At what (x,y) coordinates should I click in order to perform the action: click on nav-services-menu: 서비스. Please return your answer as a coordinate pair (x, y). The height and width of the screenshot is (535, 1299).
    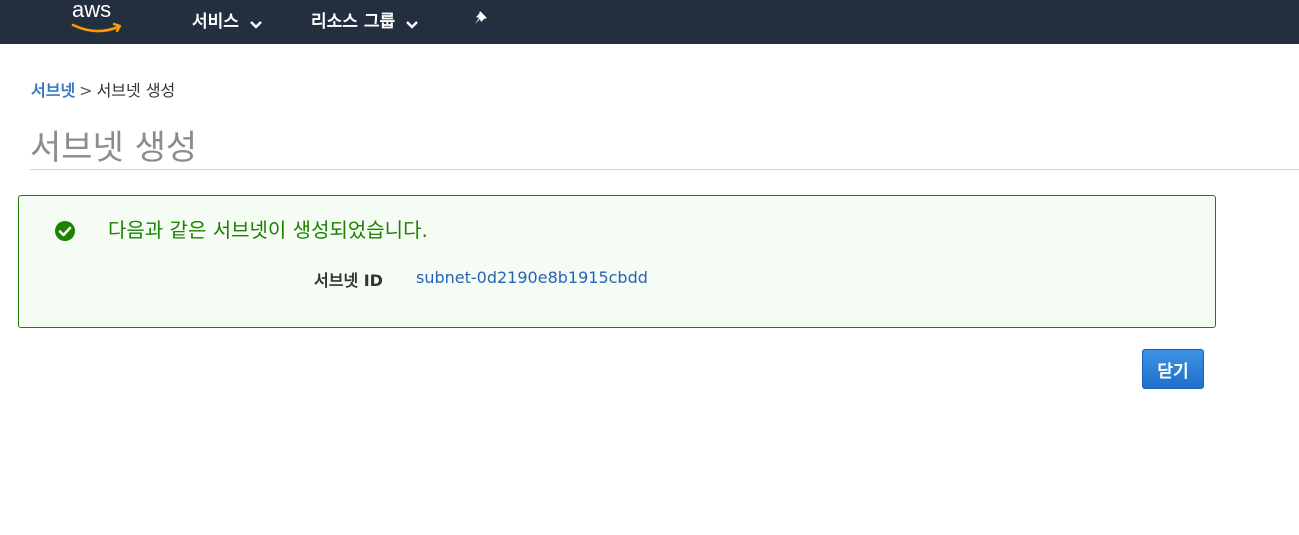
    Looking at the image, I should click on (227, 19).